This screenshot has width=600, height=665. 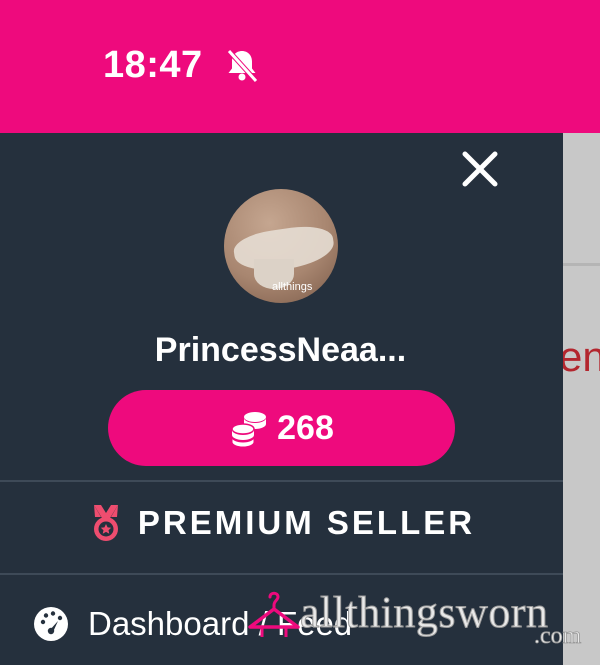 What do you see at coordinates (424, 613) in the screenshot?
I see `watermark-text: allthingsworn` at bounding box center [424, 613].